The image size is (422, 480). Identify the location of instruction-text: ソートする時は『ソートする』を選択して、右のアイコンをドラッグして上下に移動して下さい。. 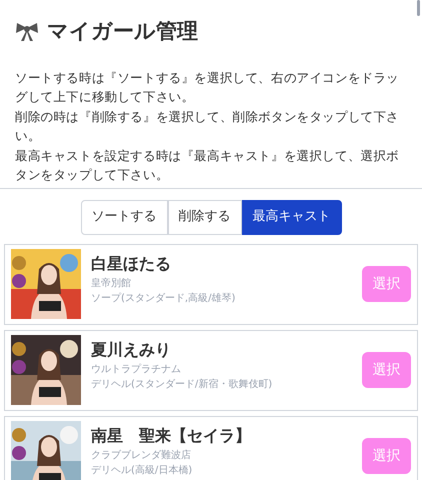
(207, 87).